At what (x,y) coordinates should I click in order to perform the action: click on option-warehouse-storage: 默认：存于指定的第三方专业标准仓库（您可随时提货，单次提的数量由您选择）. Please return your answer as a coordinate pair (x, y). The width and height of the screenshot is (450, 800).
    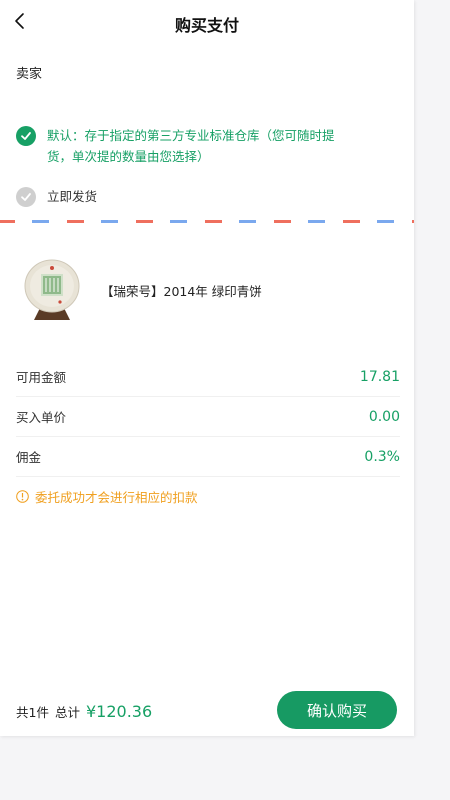
    Looking at the image, I should click on (186, 146).